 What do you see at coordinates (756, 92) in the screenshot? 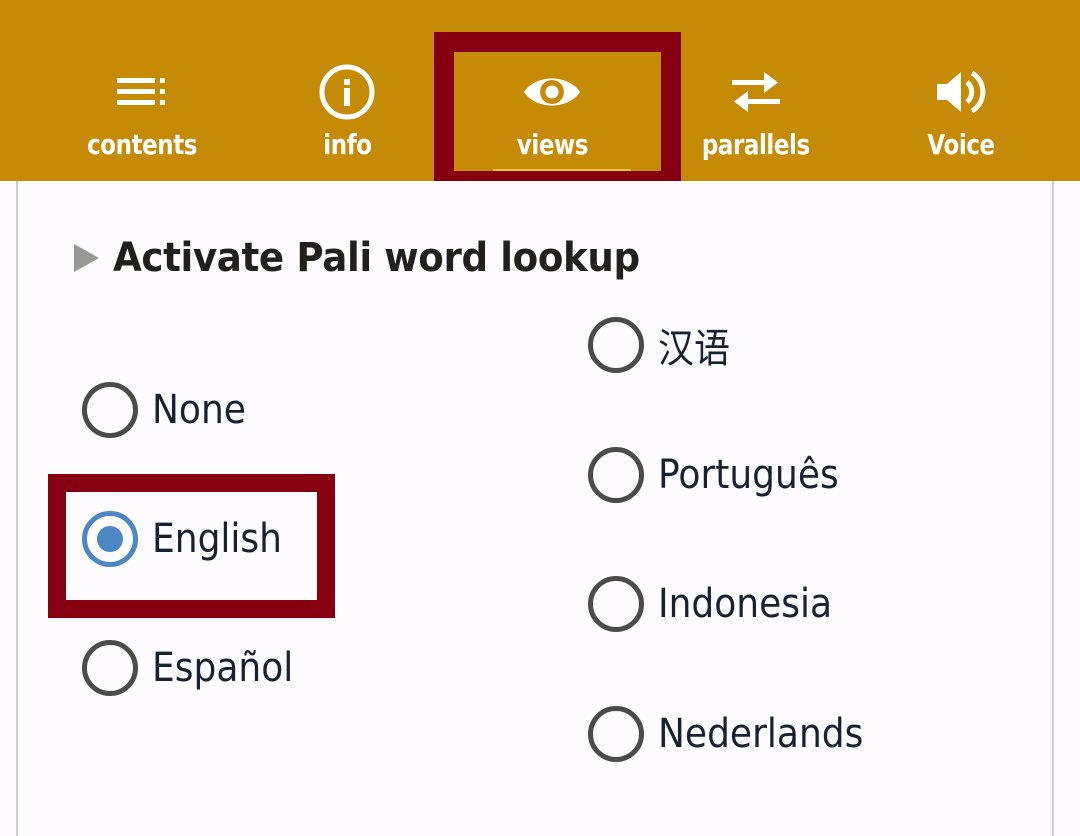
I see `swap-arrows-icon` at bounding box center [756, 92].